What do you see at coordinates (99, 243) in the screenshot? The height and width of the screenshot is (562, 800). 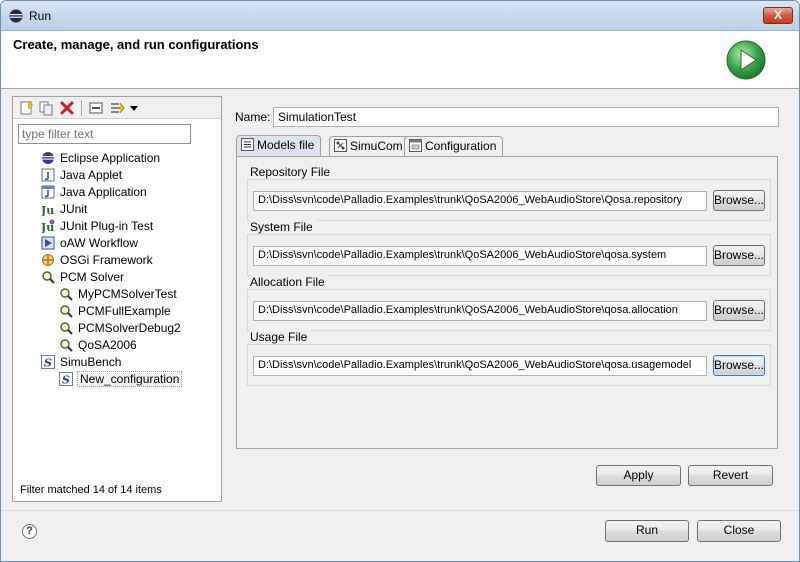 I see `tree-item-label: oAW Workflow` at bounding box center [99, 243].